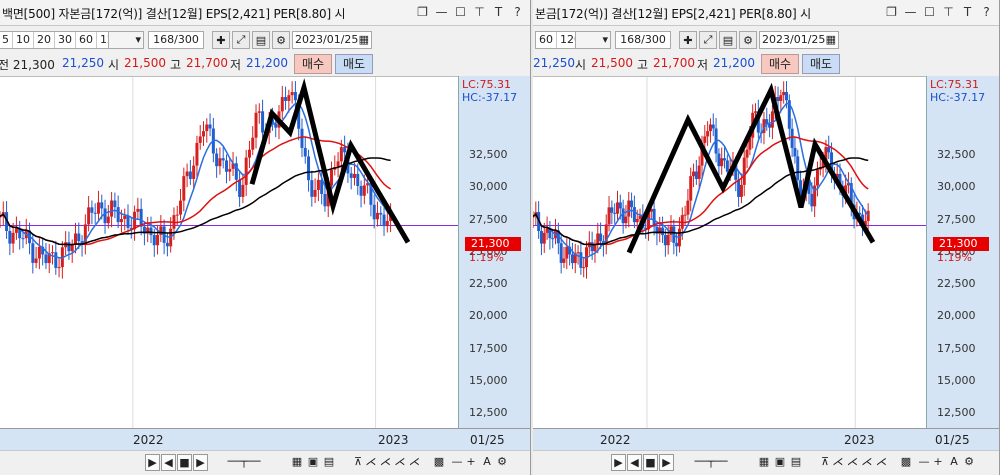  What do you see at coordinates (554, 63) in the screenshot?
I see `price-2: 21,250` at bounding box center [554, 63].